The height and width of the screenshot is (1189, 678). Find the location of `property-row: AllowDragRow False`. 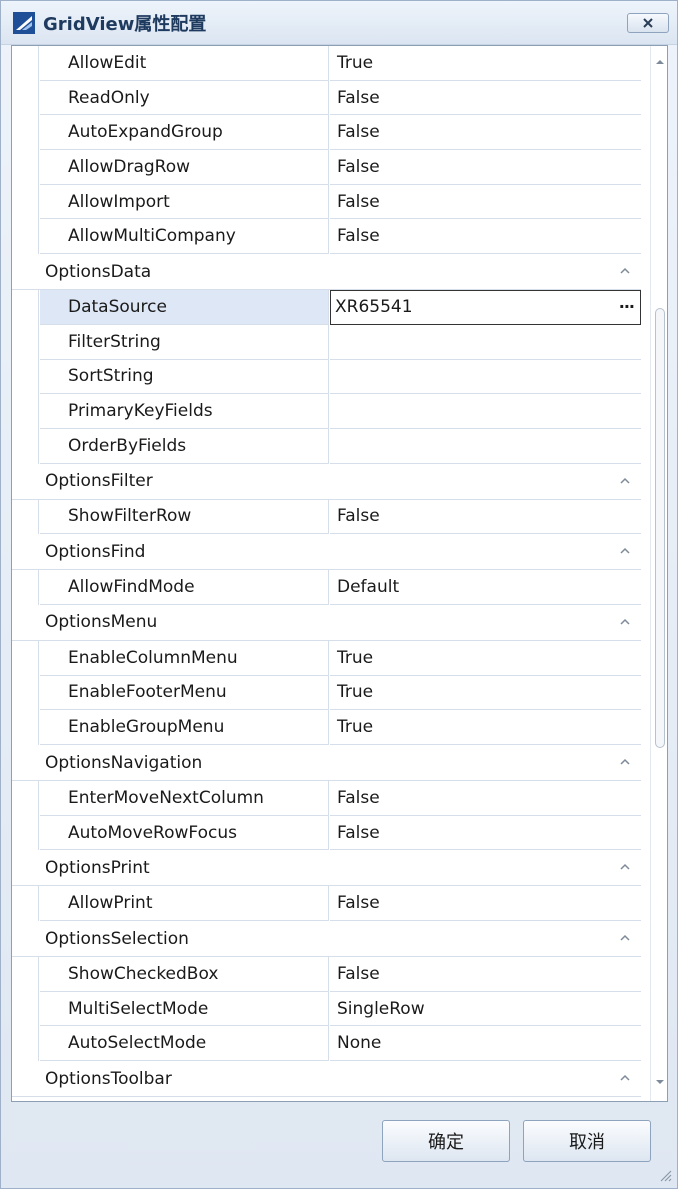

property-row: AllowDragRow False is located at coordinates (326, 167).